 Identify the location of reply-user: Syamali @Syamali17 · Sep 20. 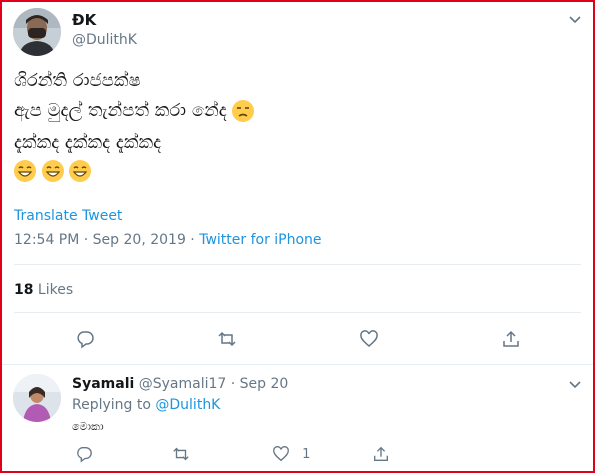
(180, 384).